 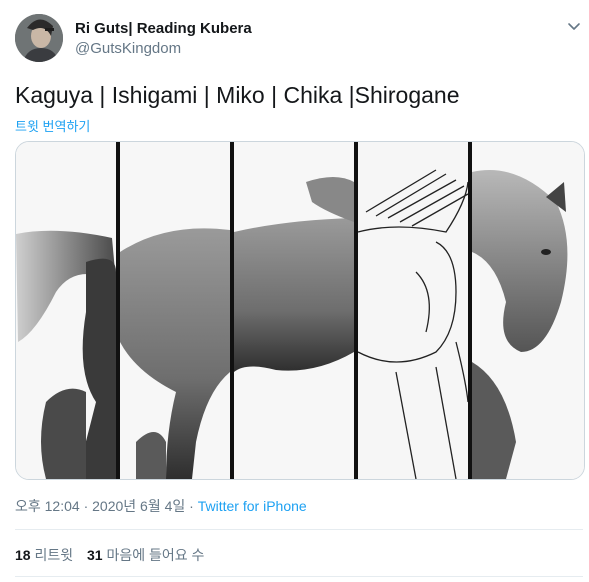 I want to click on chevron-down-icon, so click(x=574, y=27).